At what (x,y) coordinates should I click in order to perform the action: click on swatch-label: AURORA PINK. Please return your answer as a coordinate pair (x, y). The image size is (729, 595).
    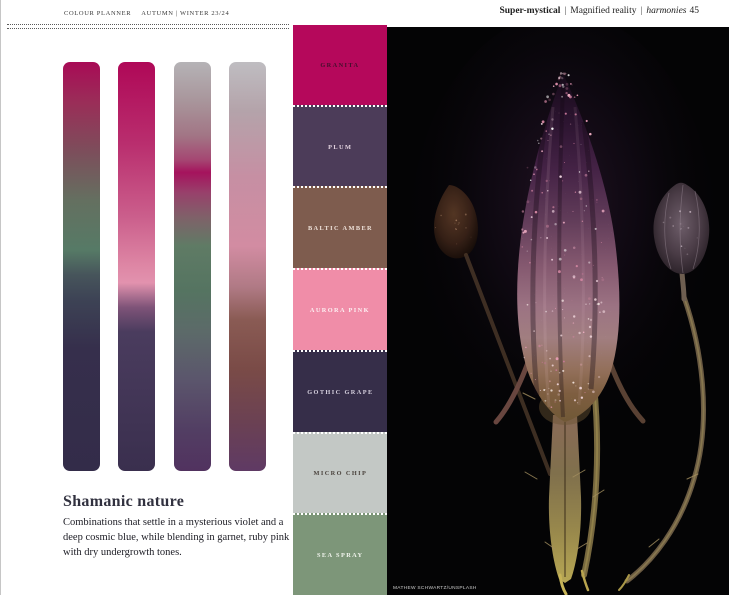
    Looking at the image, I should click on (340, 310).